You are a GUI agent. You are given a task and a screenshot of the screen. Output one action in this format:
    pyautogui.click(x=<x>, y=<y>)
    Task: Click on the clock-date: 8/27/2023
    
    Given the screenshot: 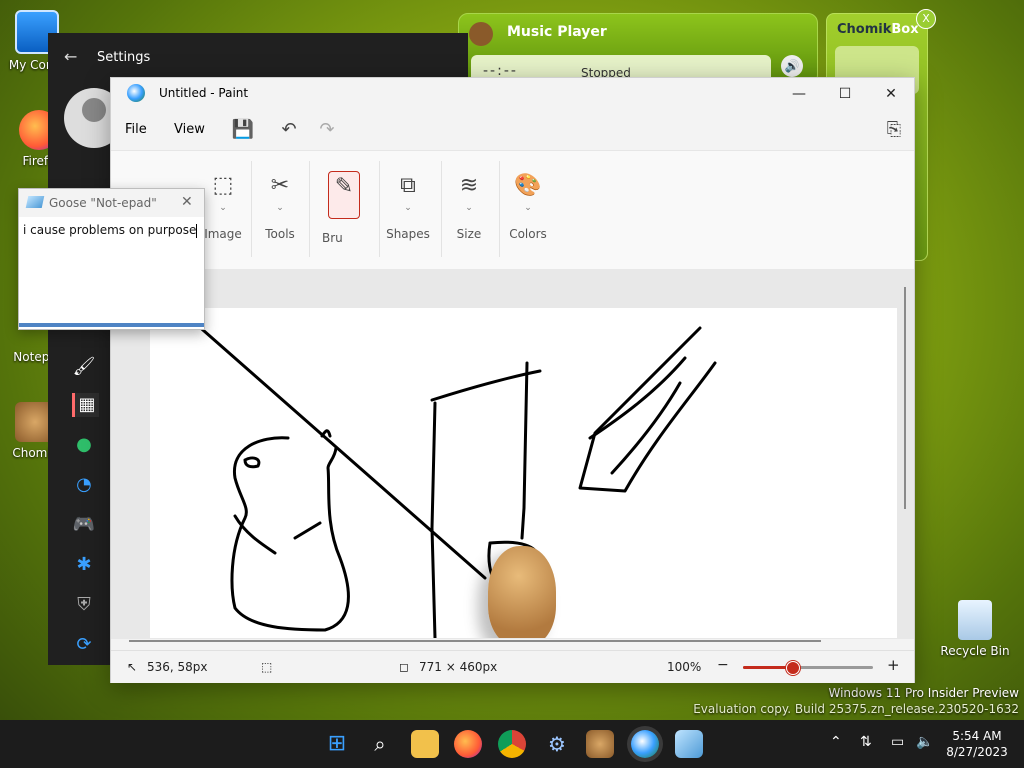 What is the action you would take?
    pyautogui.click(x=977, y=752)
    